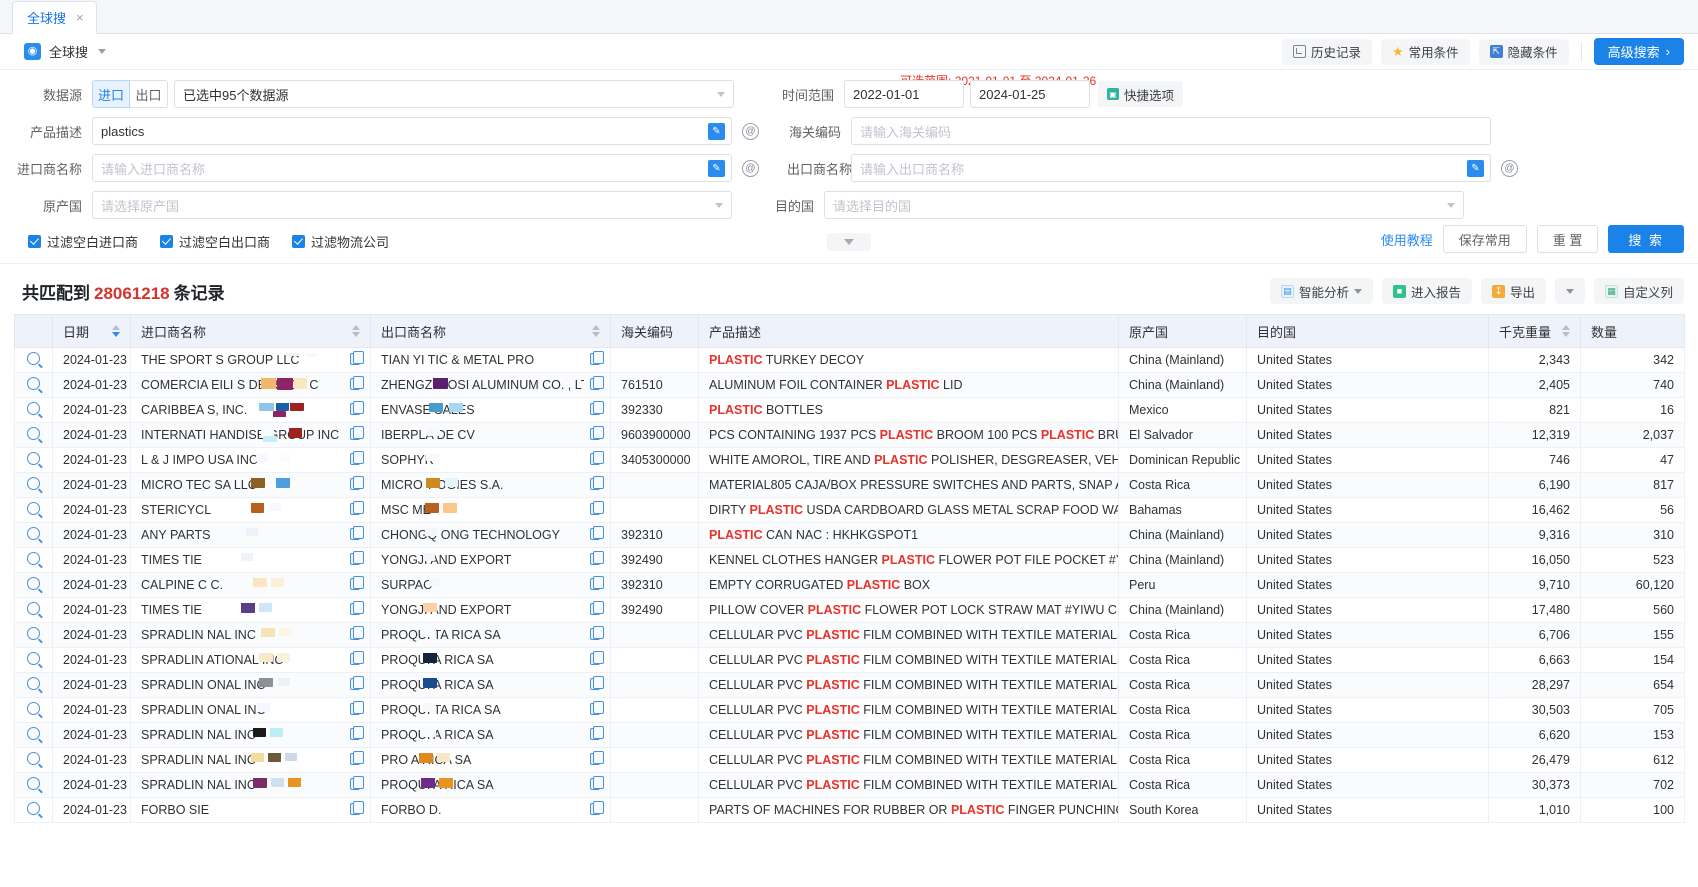 The height and width of the screenshot is (887, 1698). What do you see at coordinates (91, 331) in the screenshot?
I see `th-date: 日期` at bounding box center [91, 331].